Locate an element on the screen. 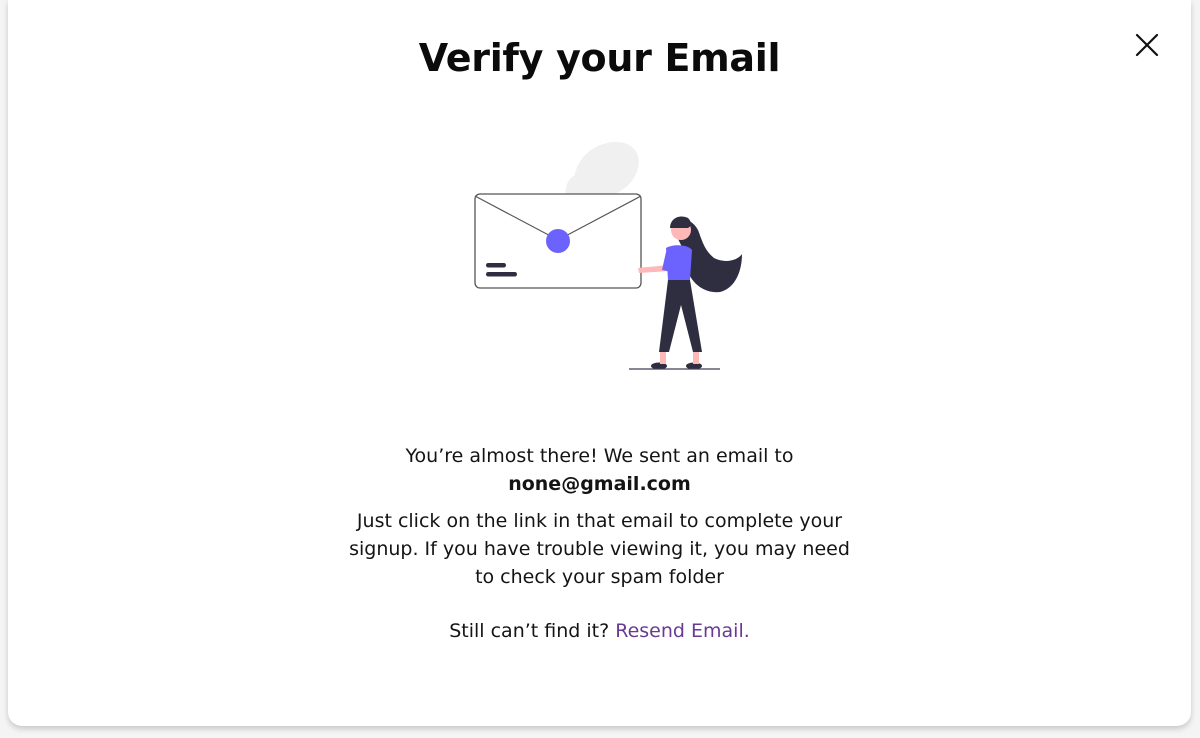 The height and width of the screenshot is (738, 1200). envelope-seal is located at coordinates (558, 241).